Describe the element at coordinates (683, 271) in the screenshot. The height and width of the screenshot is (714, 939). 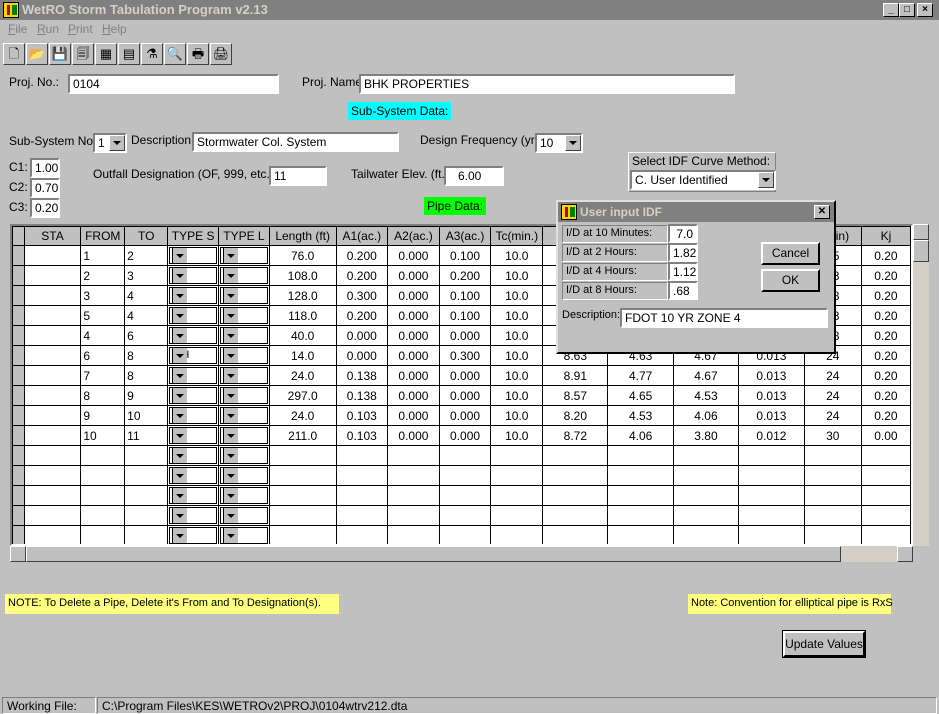
I see `idf-4hr-field: 1.12` at that location.